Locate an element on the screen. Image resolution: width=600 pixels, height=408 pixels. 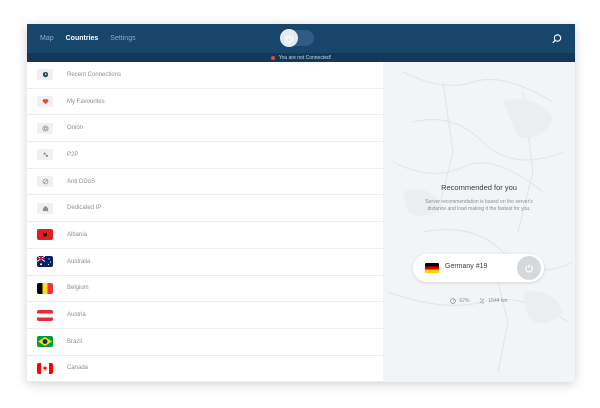
albania-flag-icon is located at coordinates (45, 235).